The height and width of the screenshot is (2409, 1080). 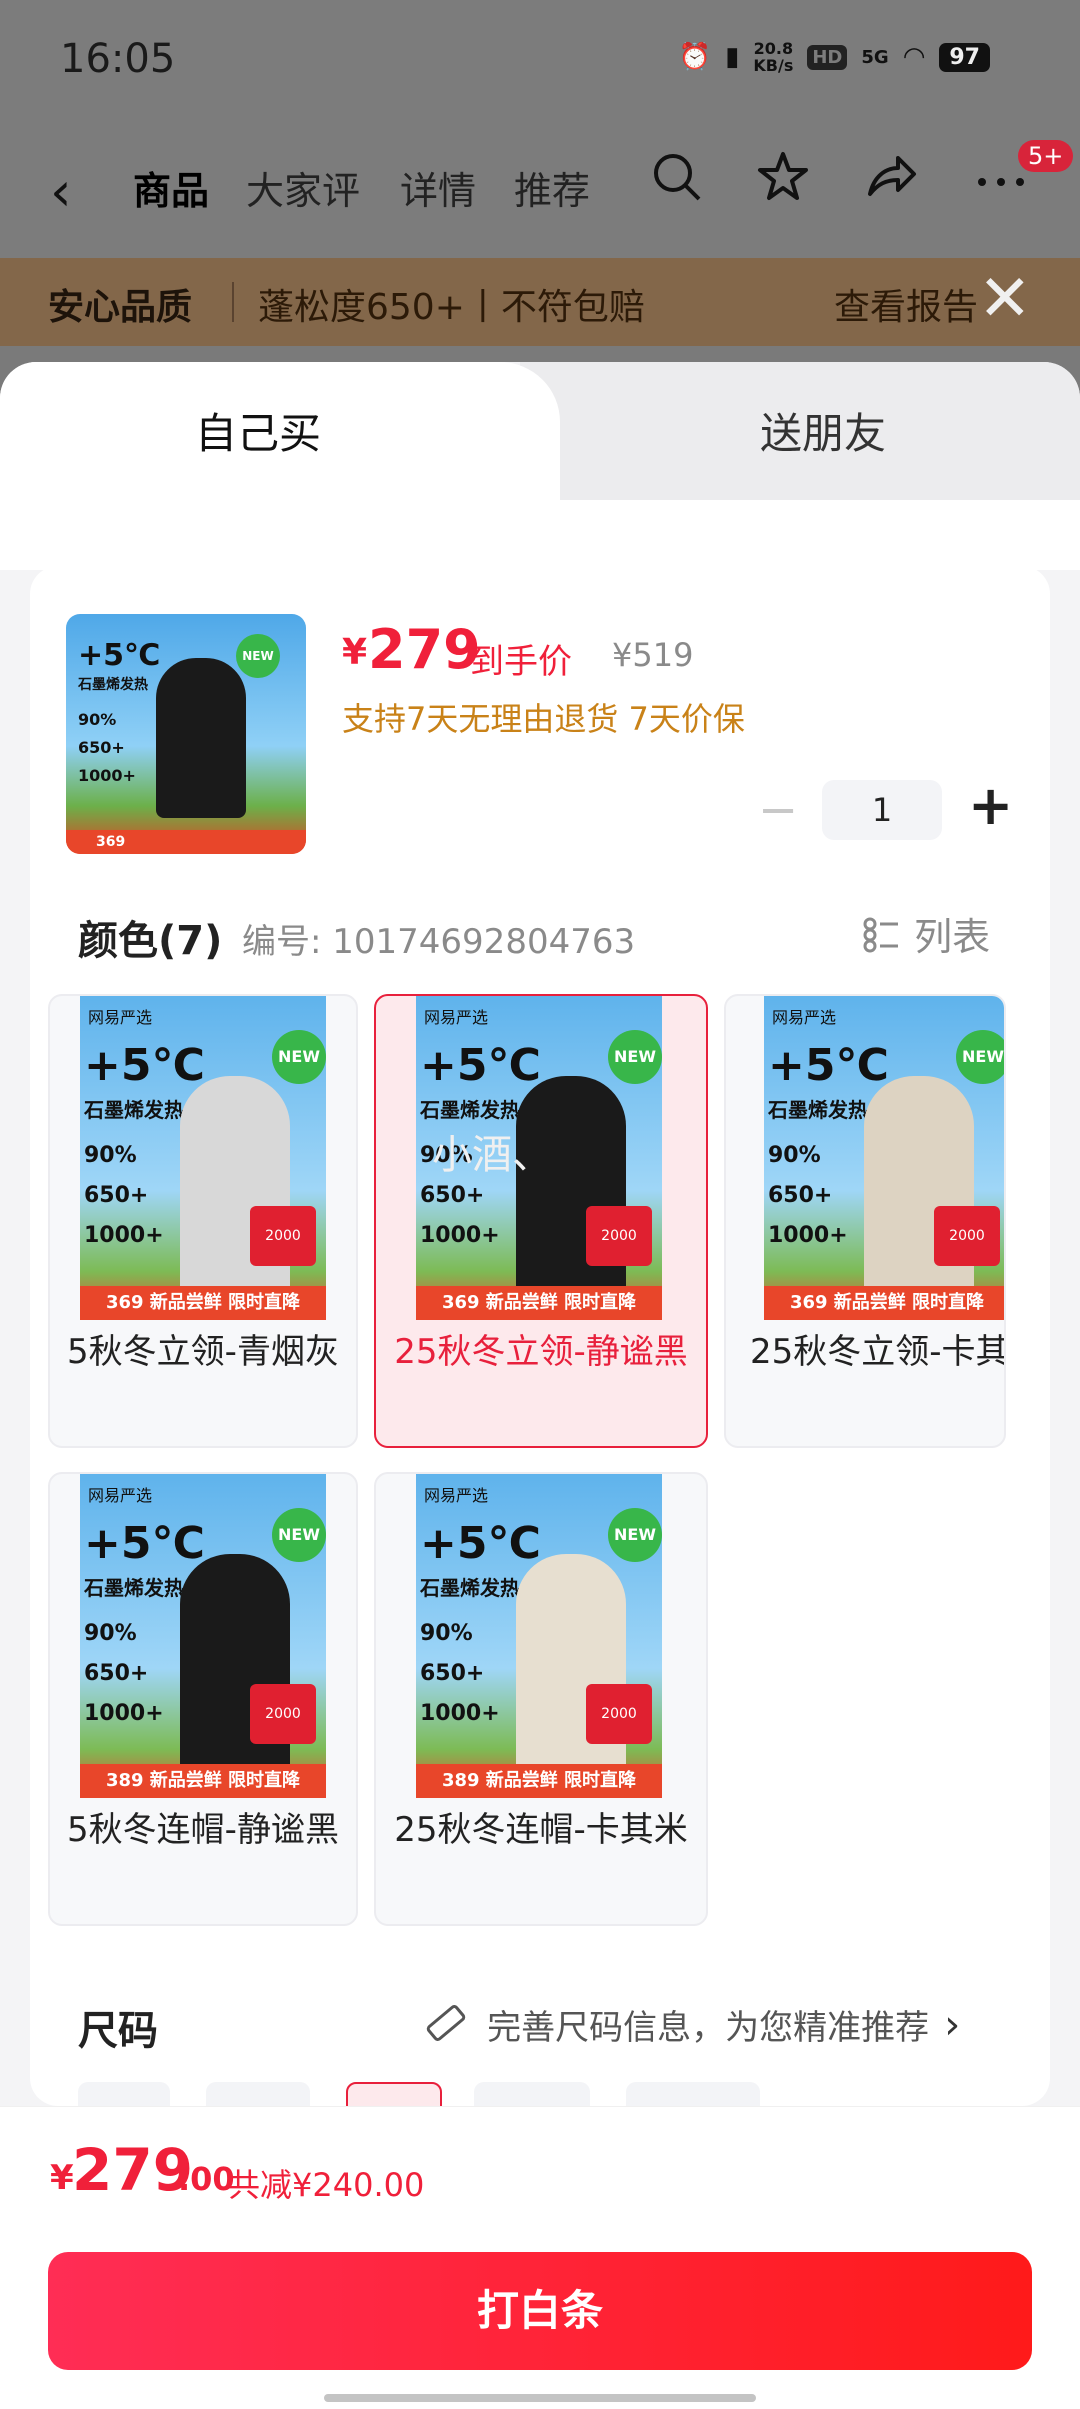 I want to click on sheet-header-fill, so click(x=540, y=535).